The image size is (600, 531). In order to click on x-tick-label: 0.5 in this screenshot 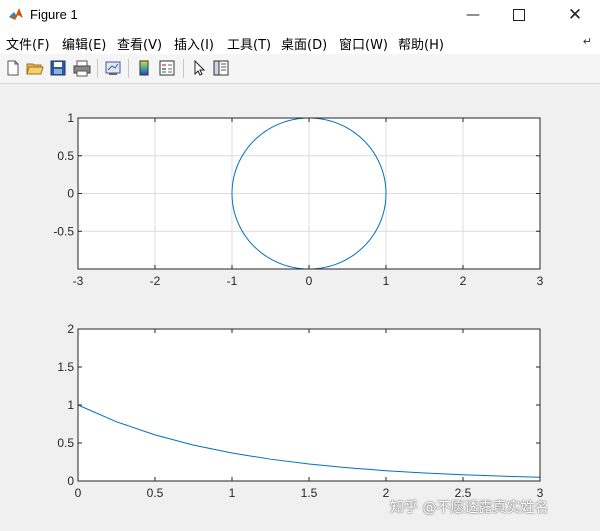, I will do `click(155, 493)`.